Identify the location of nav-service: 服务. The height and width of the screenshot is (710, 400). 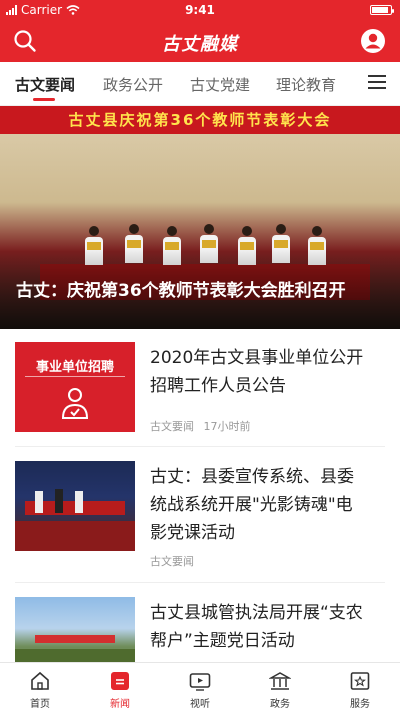
(360, 686).